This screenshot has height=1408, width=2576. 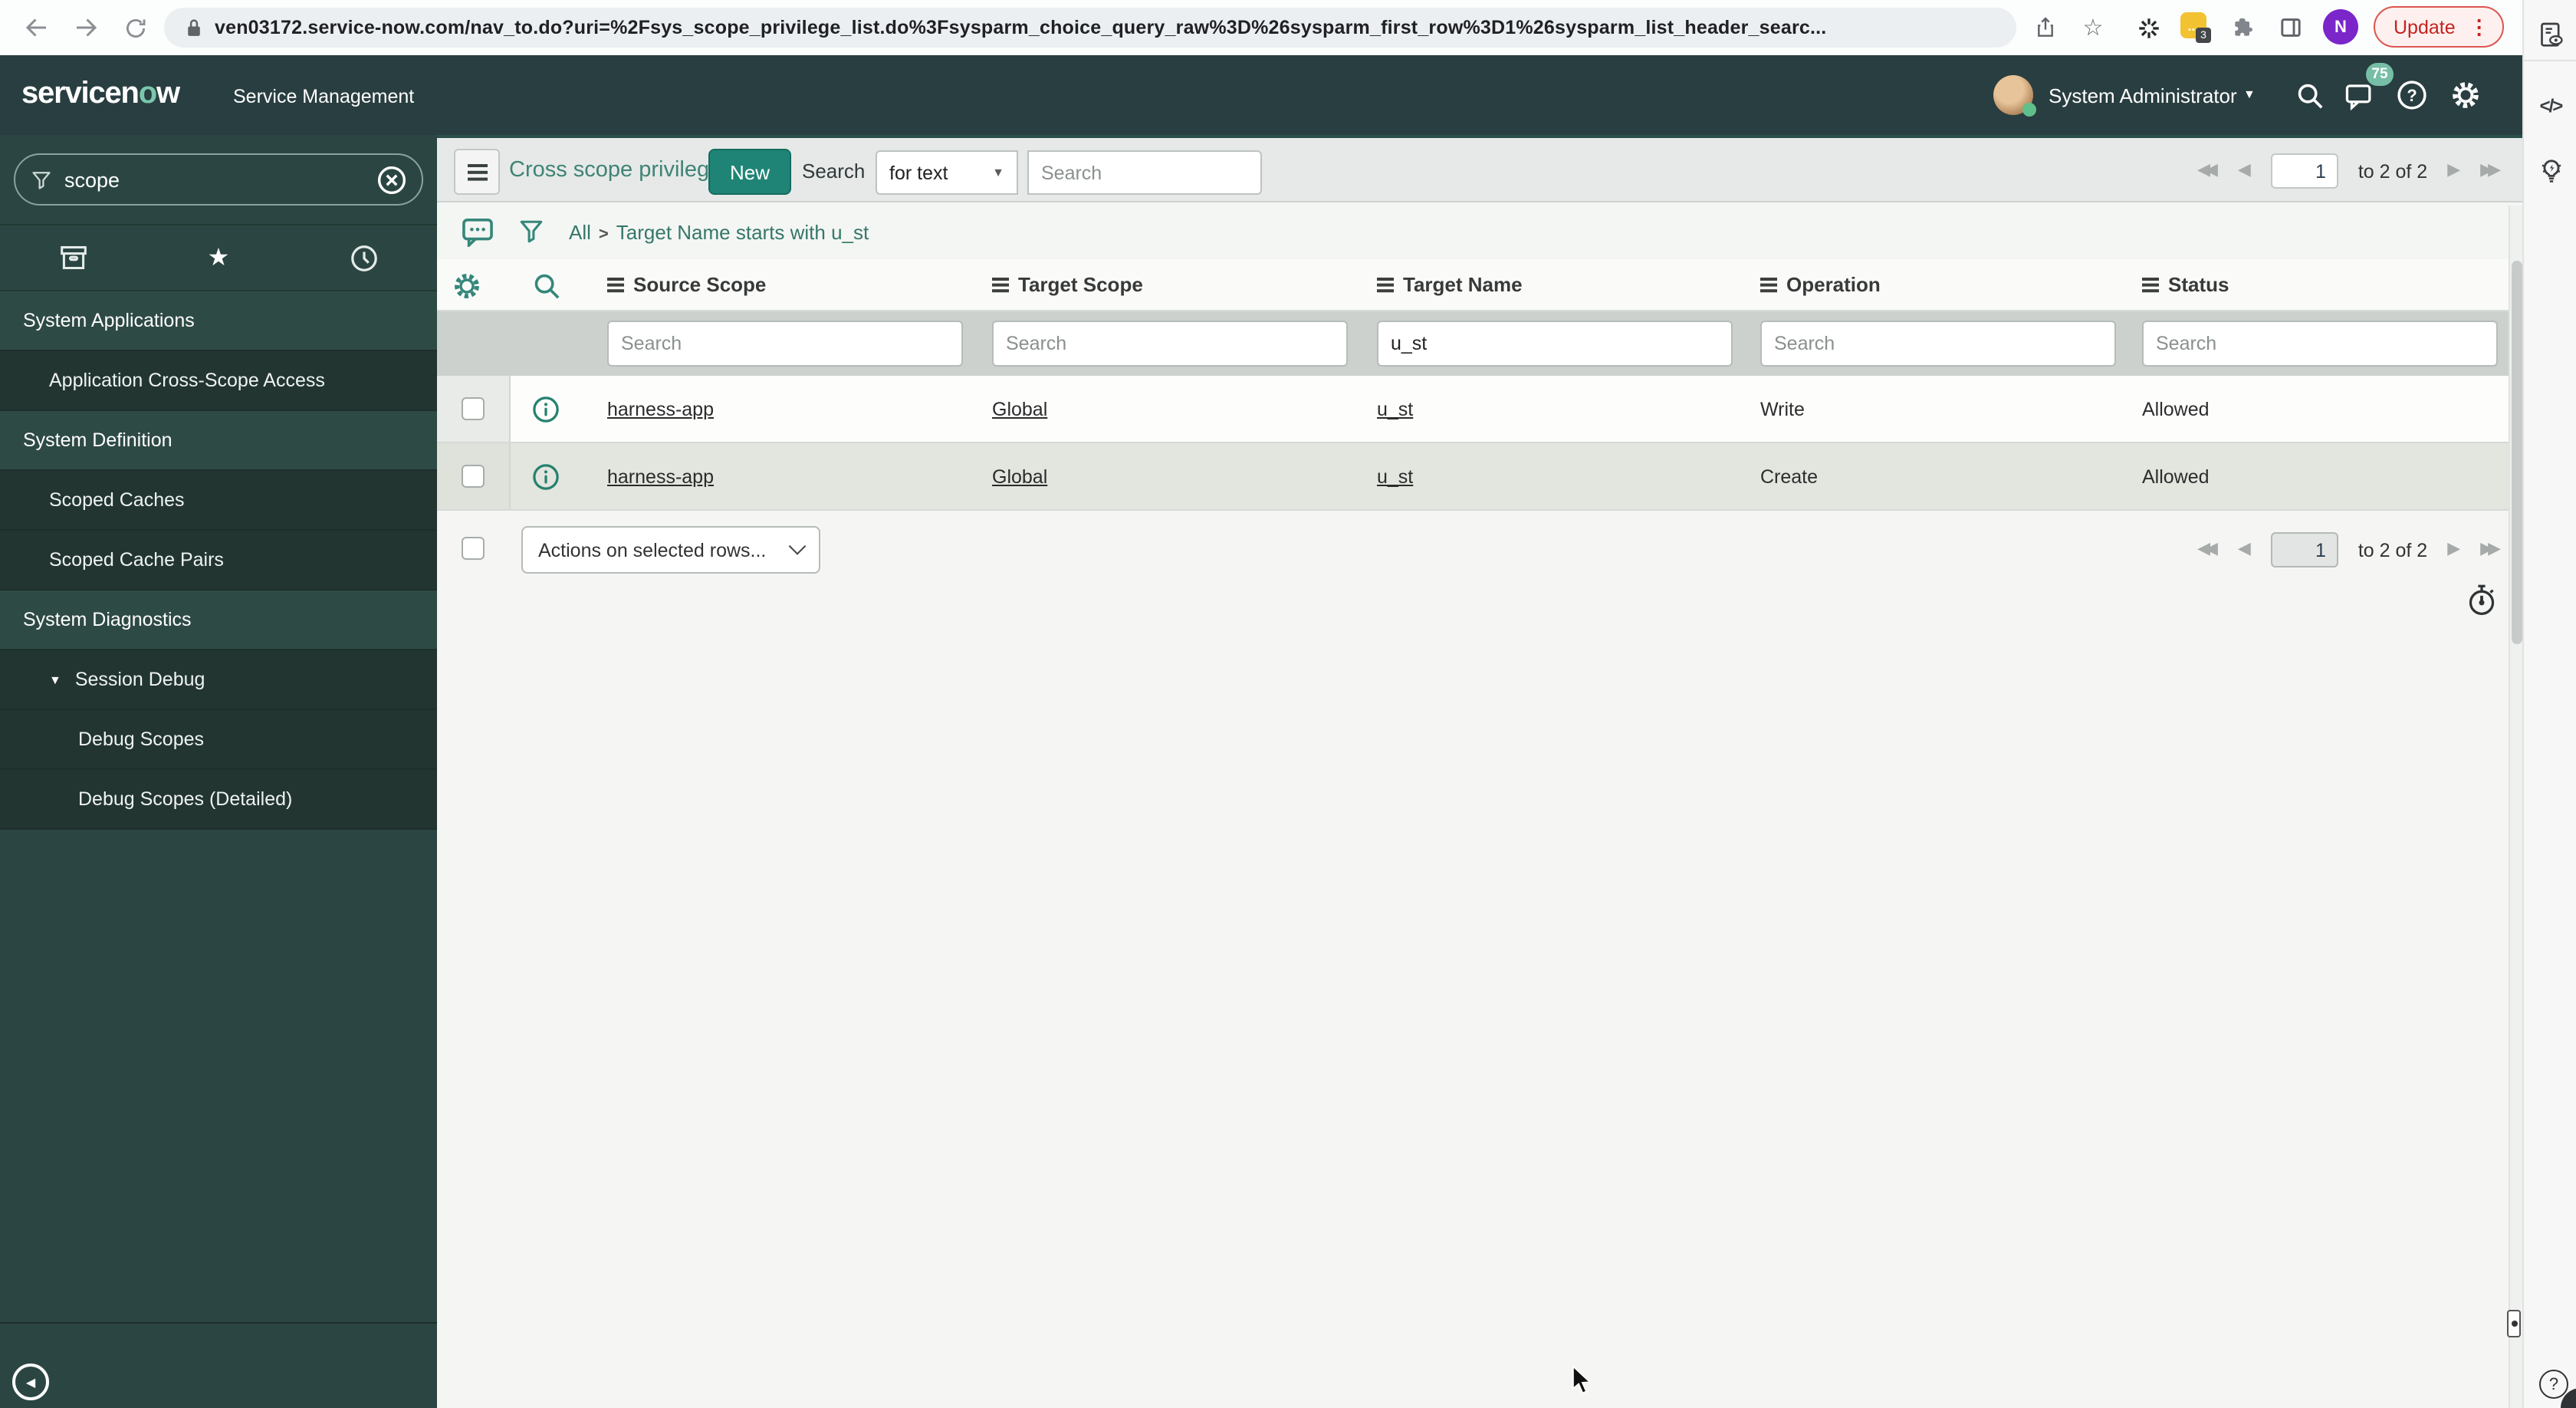 What do you see at coordinates (219, 561) in the screenshot?
I see `sidebar-item-scoped-cache-pairs: Scoped Cache Pairs` at bounding box center [219, 561].